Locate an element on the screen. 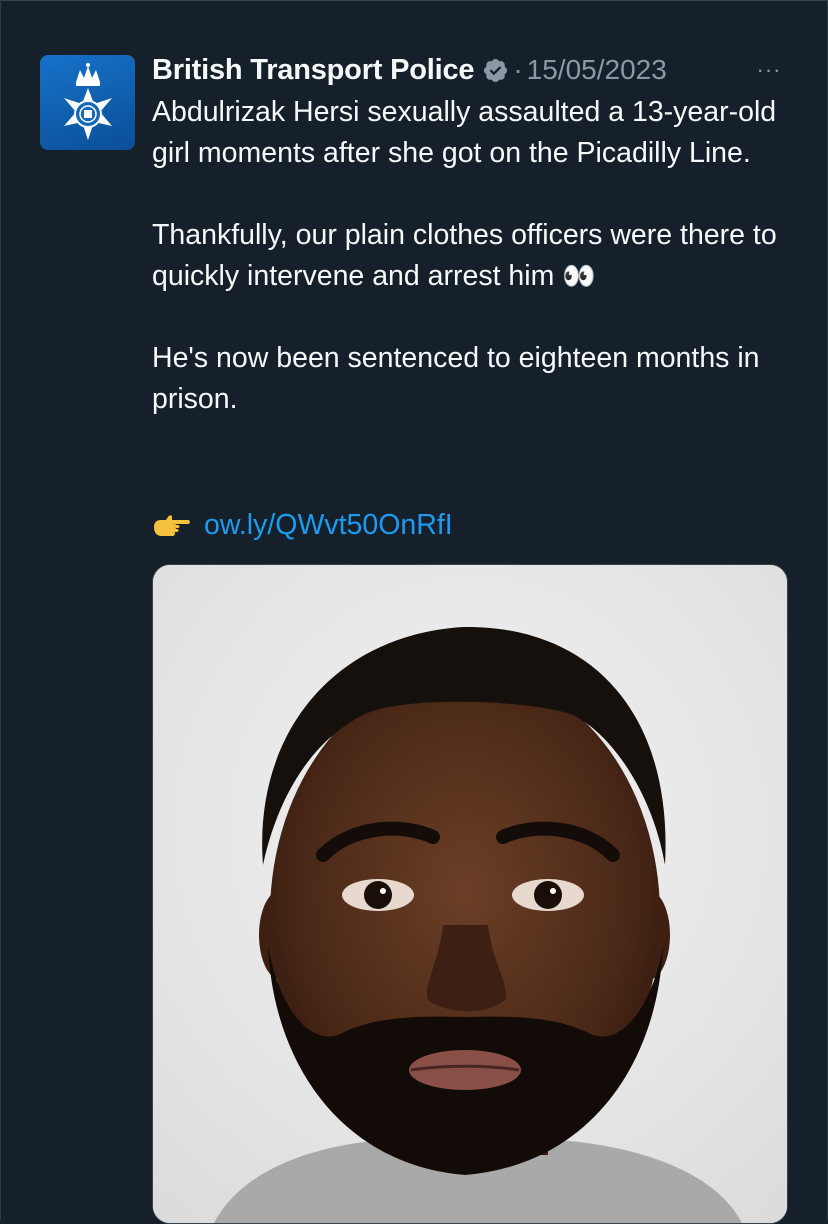 This screenshot has width=828, height=1224. tweet-header: British Transport Police · 15/05/2023 is located at coordinates (409, 70).